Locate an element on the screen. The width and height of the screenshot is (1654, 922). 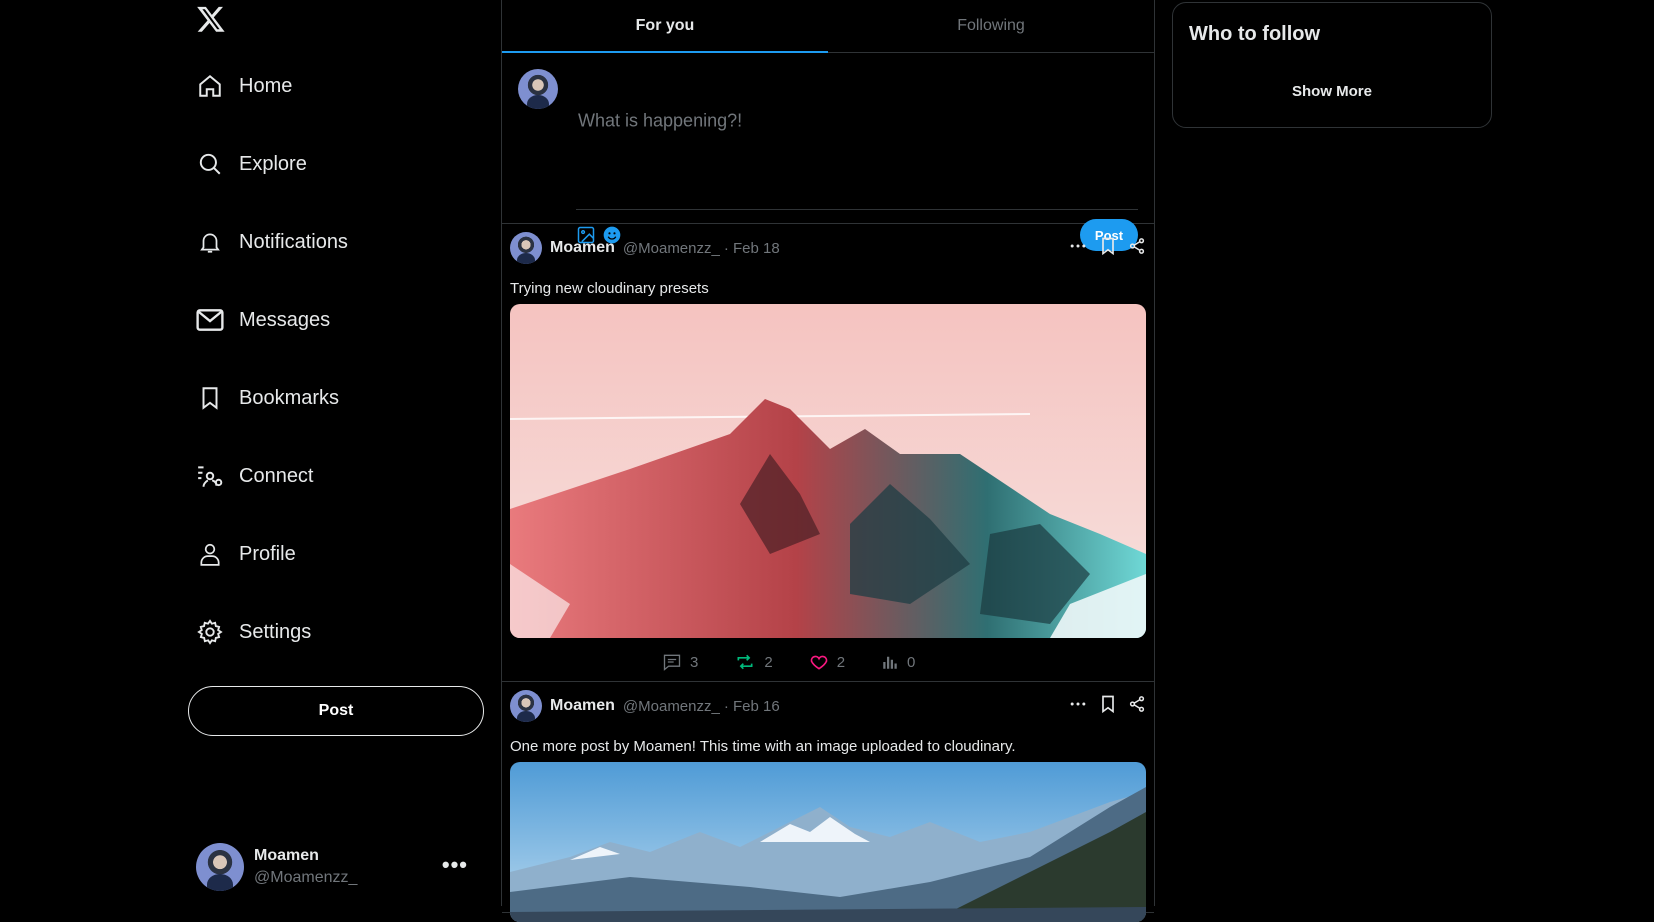
reply-icon is located at coordinates (672, 662).